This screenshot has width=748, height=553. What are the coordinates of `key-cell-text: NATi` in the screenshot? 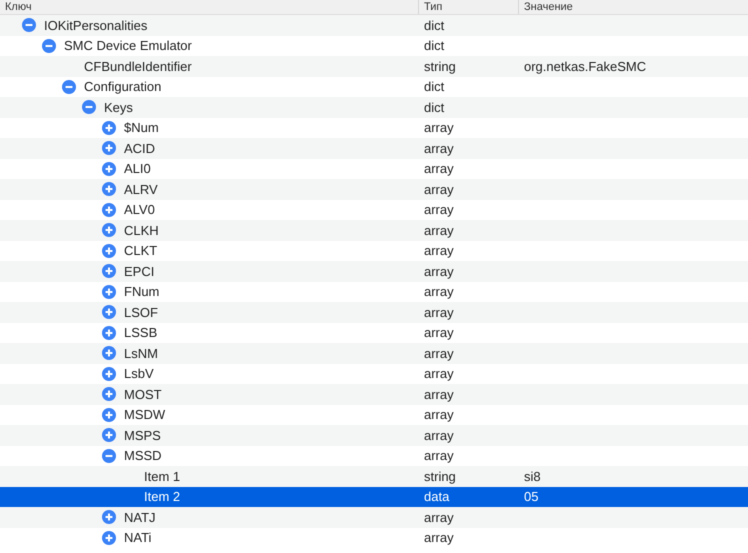 It's located at (138, 538).